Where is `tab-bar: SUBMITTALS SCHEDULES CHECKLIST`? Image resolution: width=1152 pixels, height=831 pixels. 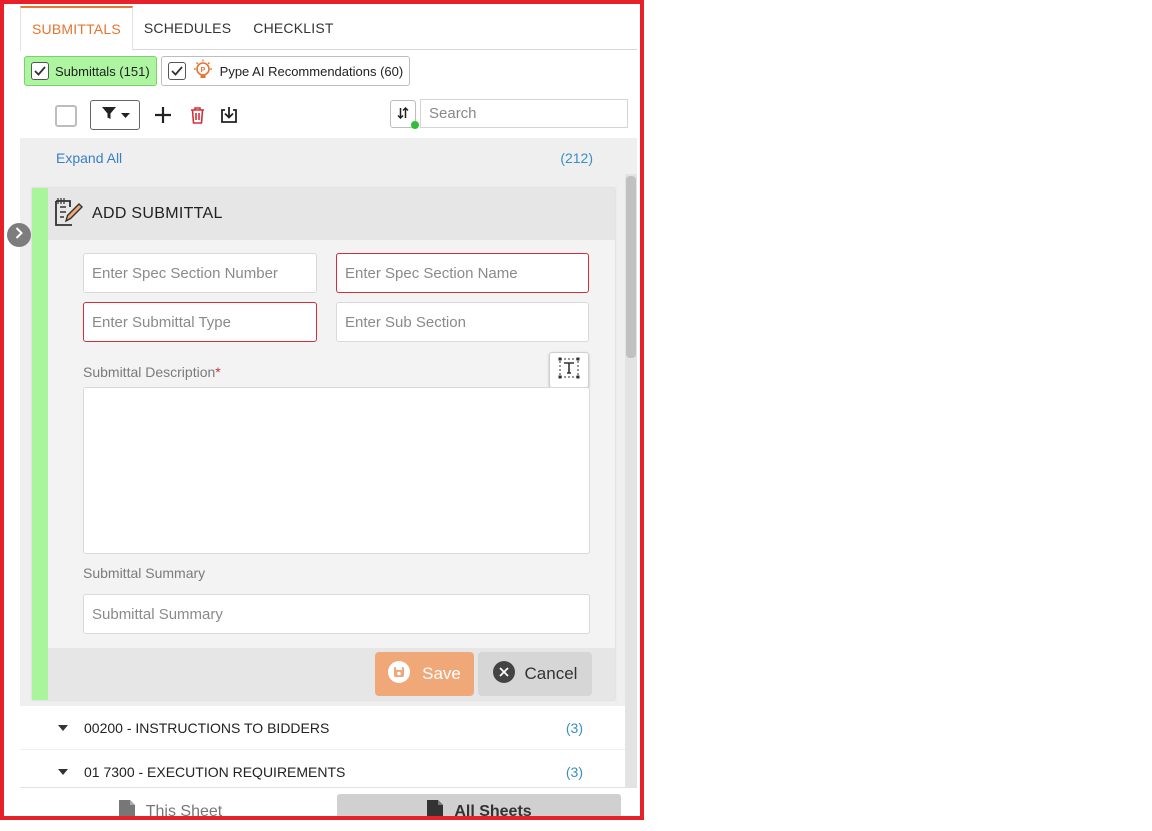
tab-bar: SUBMITTALS SCHEDULES CHECKLIST is located at coordinates (328, 28).